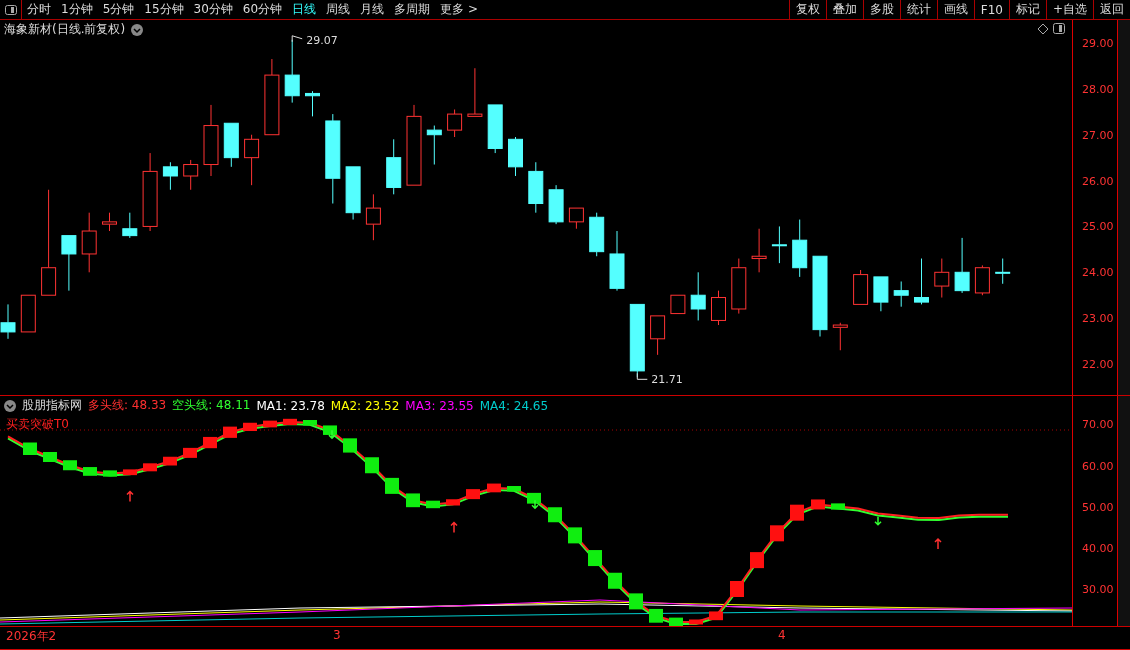 This screenshot has height=650, width=1130. I want to click on period-tab: 15分钟, so click(164, 9).